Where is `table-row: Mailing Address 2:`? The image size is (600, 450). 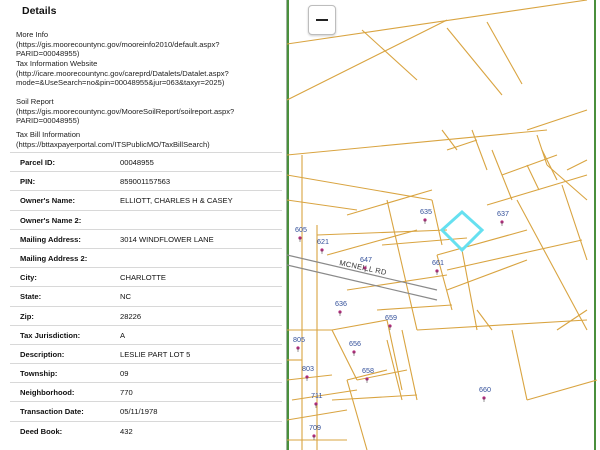
table-row: Mailing Address 2: is located at coordinates (146, 257).